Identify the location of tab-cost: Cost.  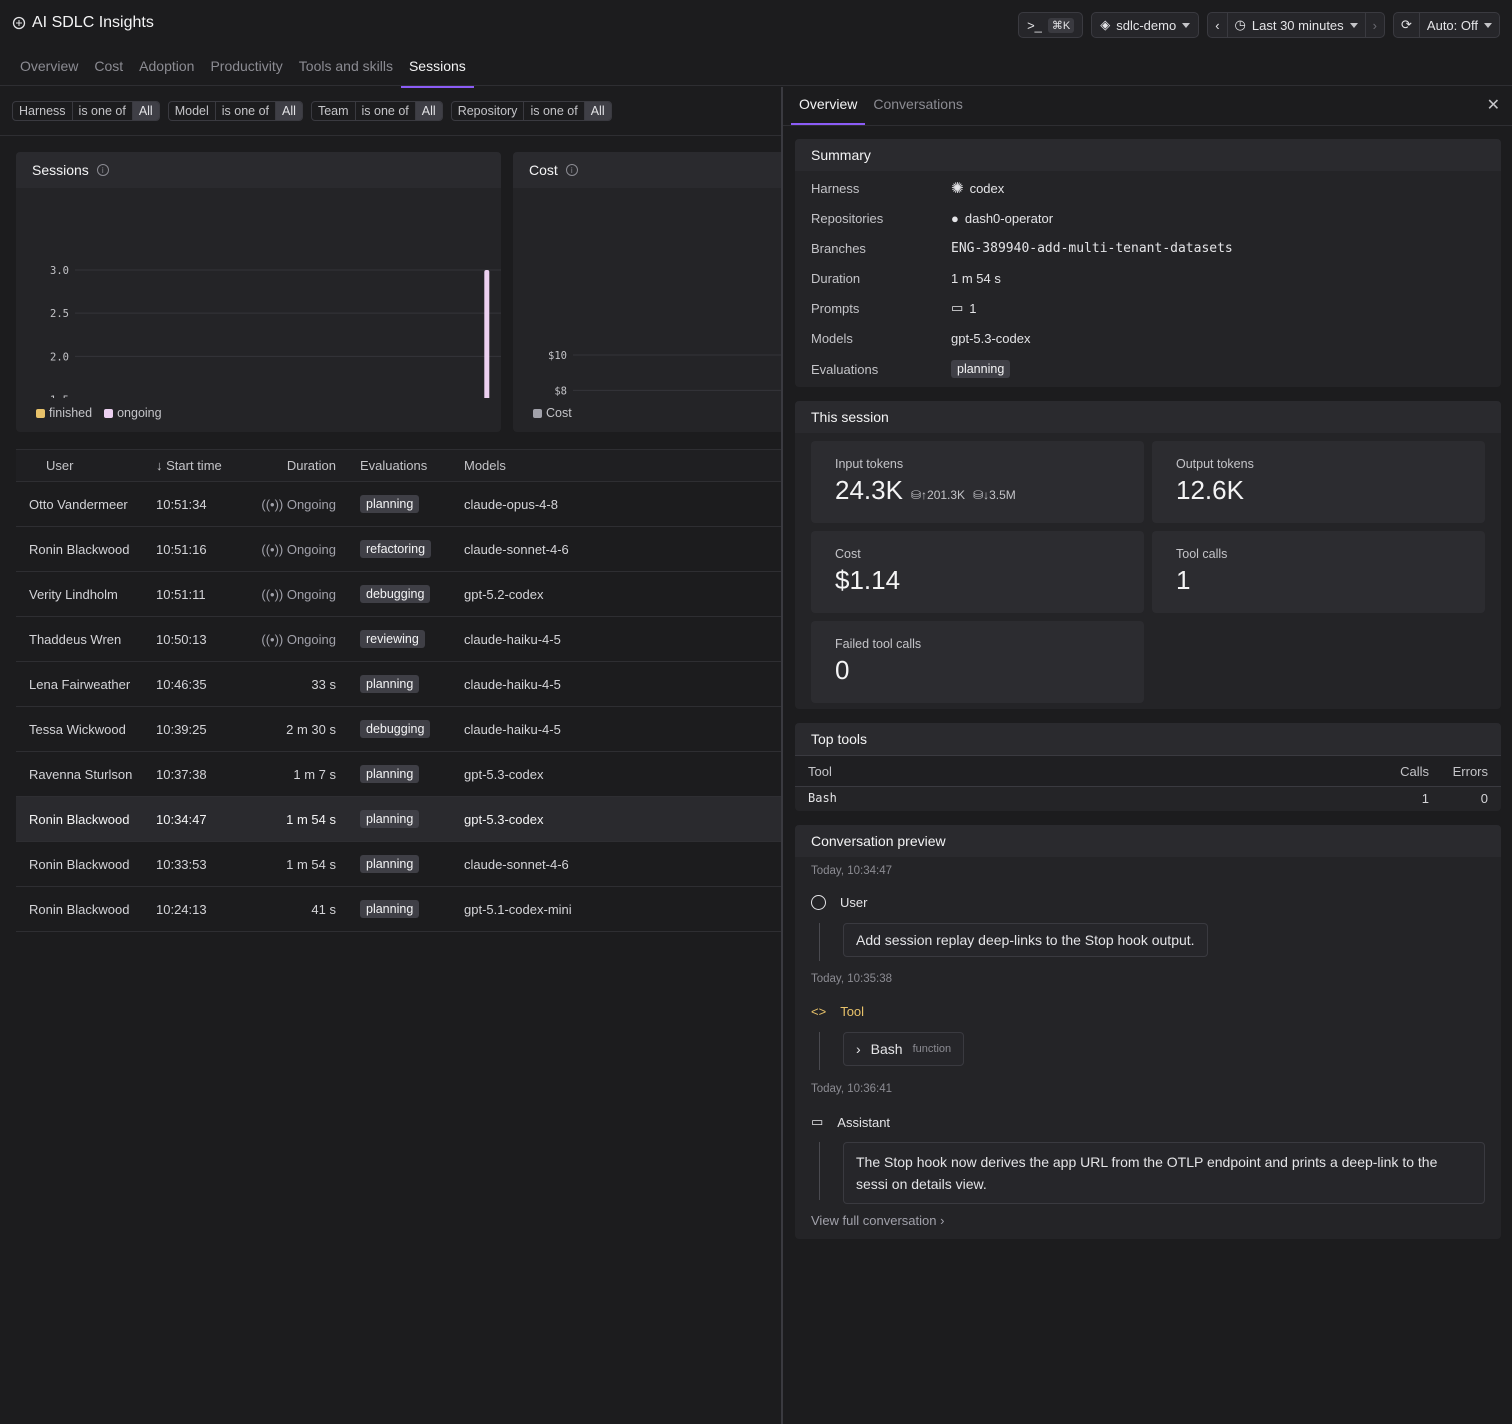
(108, 69).